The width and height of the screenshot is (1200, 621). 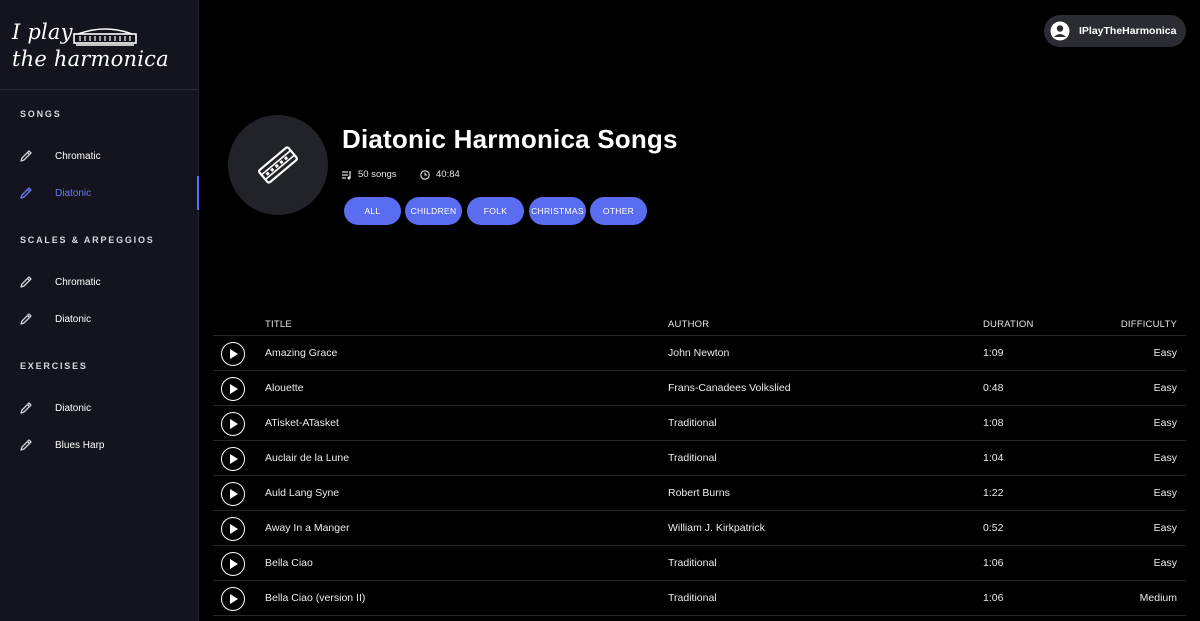 I want to click on logo-harmonica-icon, so click(x=105, y=37).